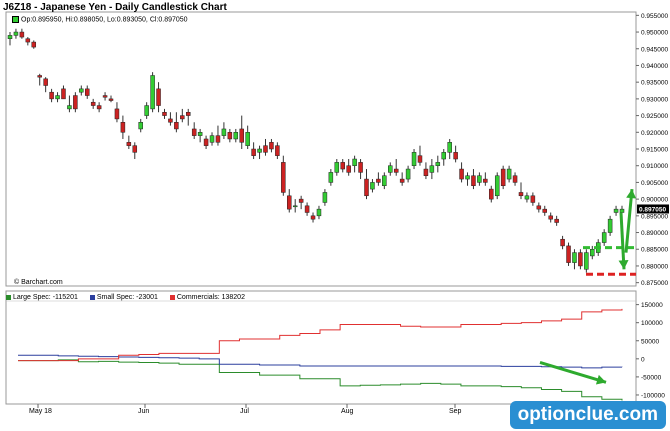  What do you see at coordinates (654, 49) in the screenshot?
I see `price-y-tick-label: 0.945000` at bounding box center [654, 49].